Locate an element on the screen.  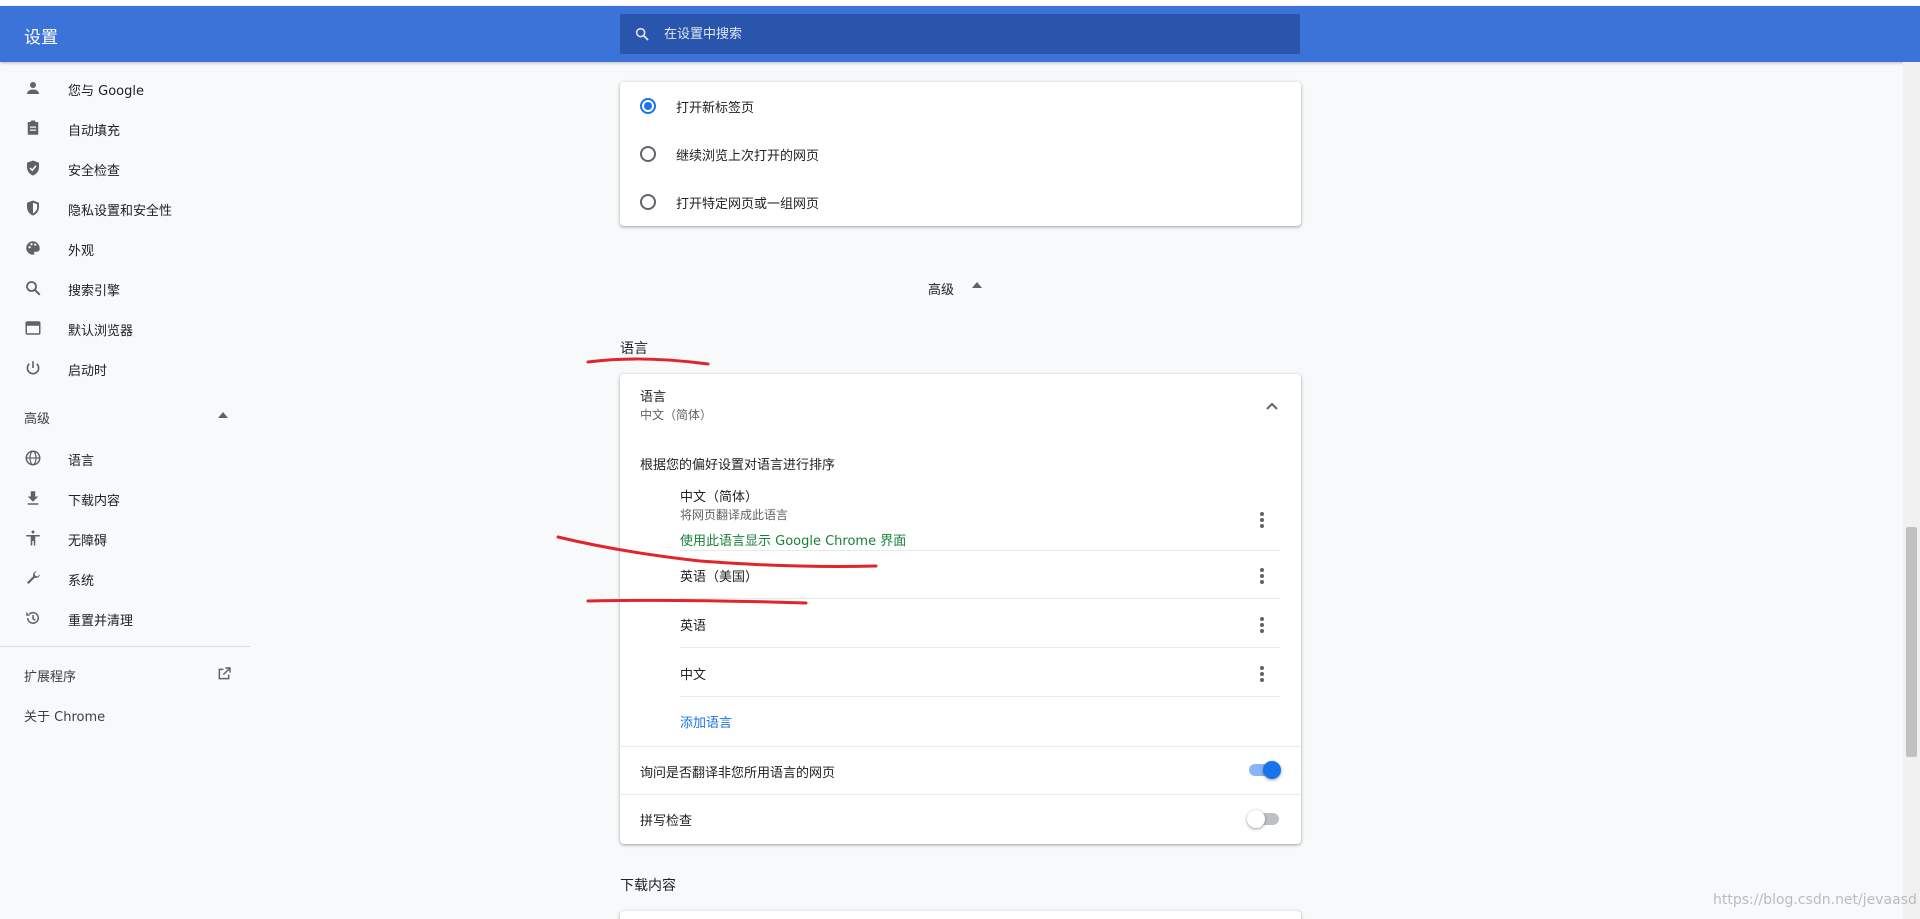
clipboard-icon is located at coordinates (33, 127).